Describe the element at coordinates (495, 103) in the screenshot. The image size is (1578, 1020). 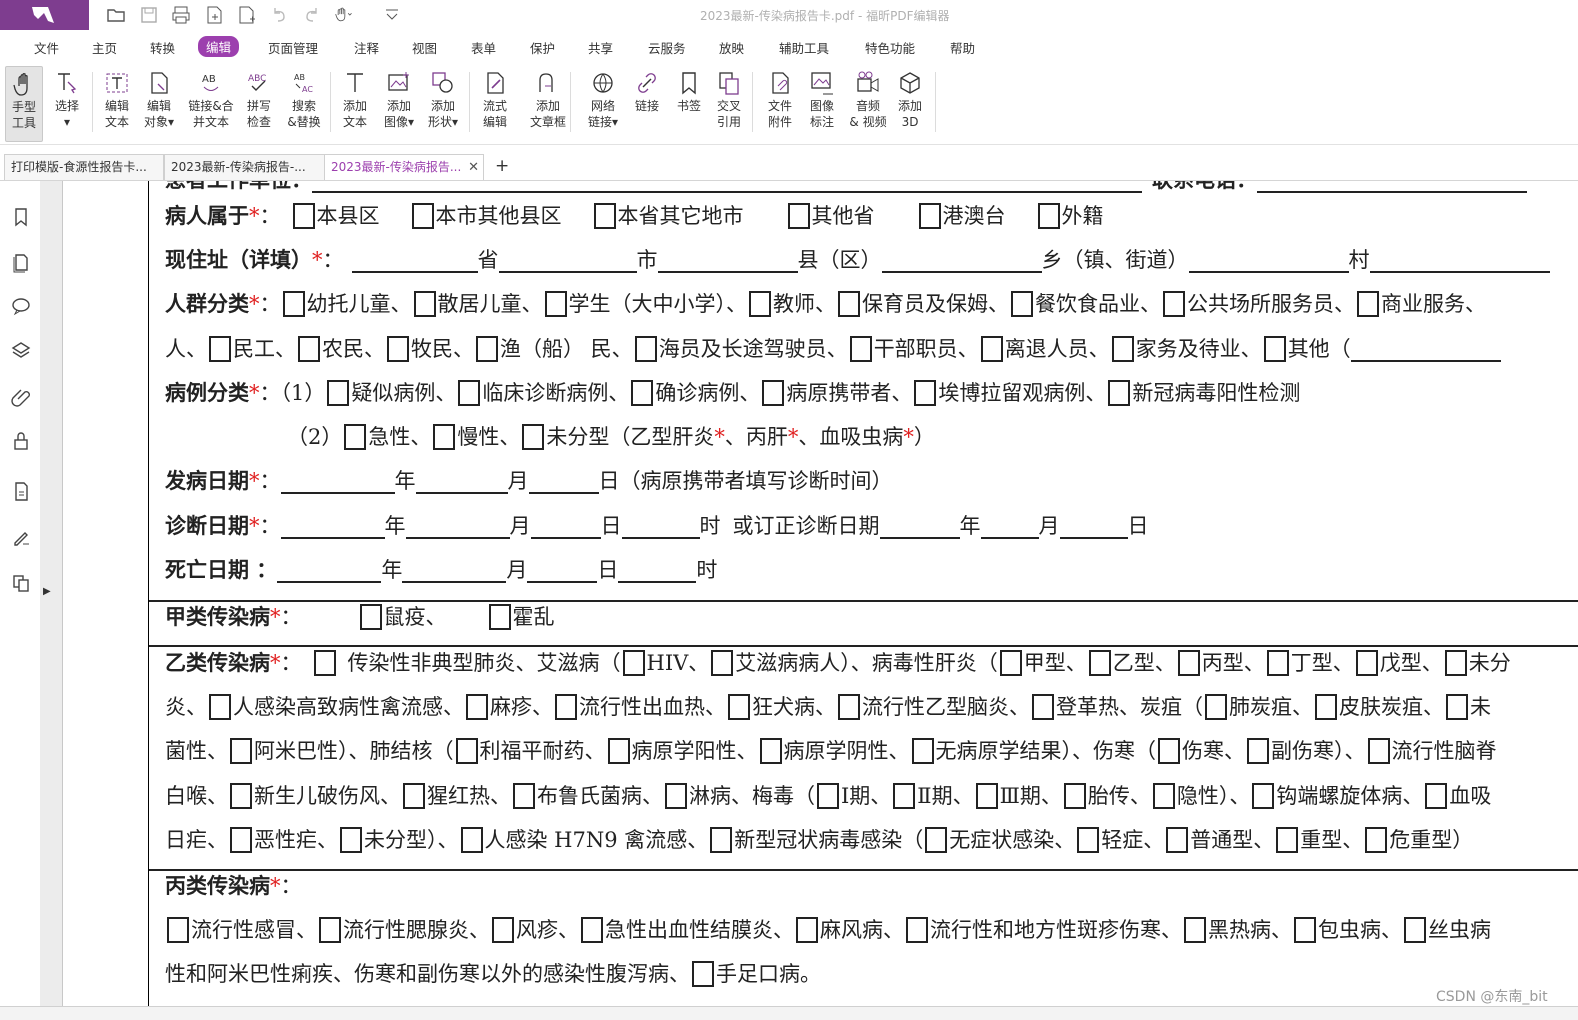
I see `ribbon-button-flow-edit: 流式 编辑` at that location.